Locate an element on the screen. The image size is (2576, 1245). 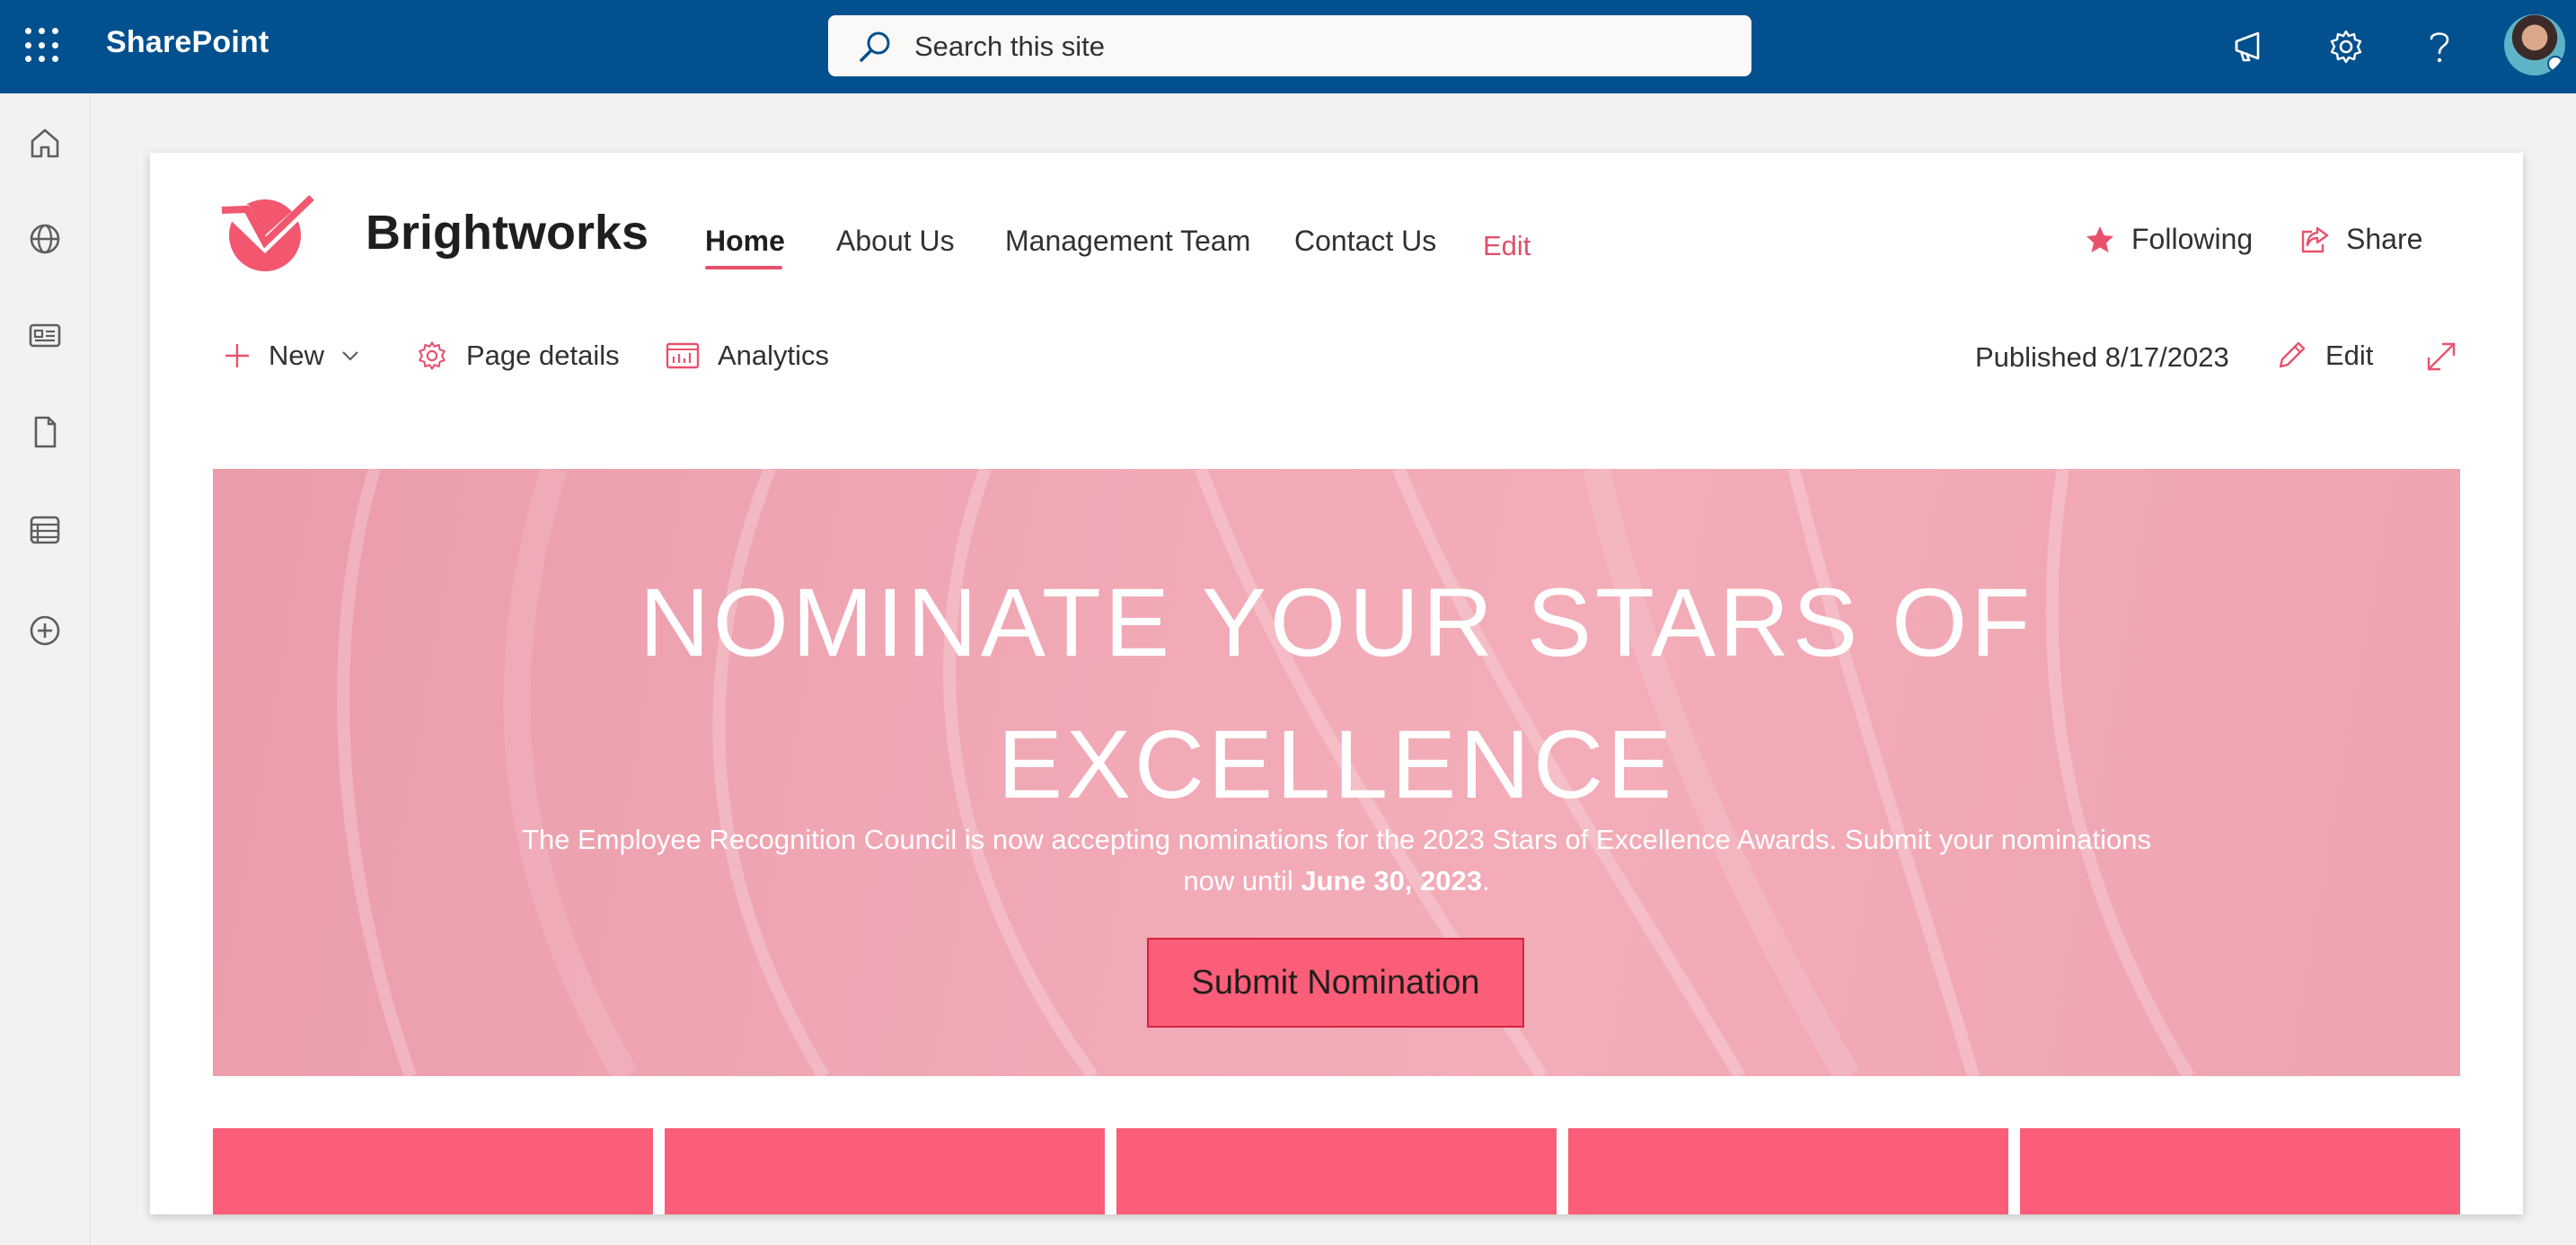
app-launcher-icon is located at coordinates (43, 46).